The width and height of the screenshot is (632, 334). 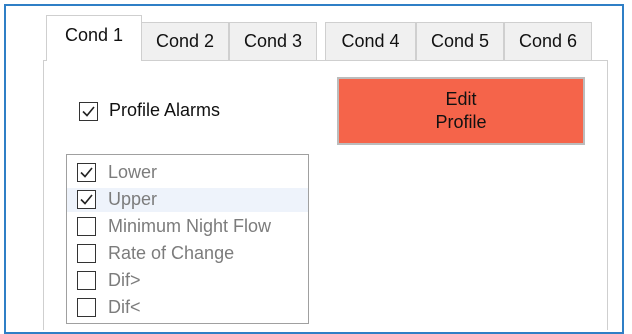 What do you see at coordinates (460, 41) in the screenshot?
I see `tab-cond-5: Cond 5` at bounding box center [460, 41].